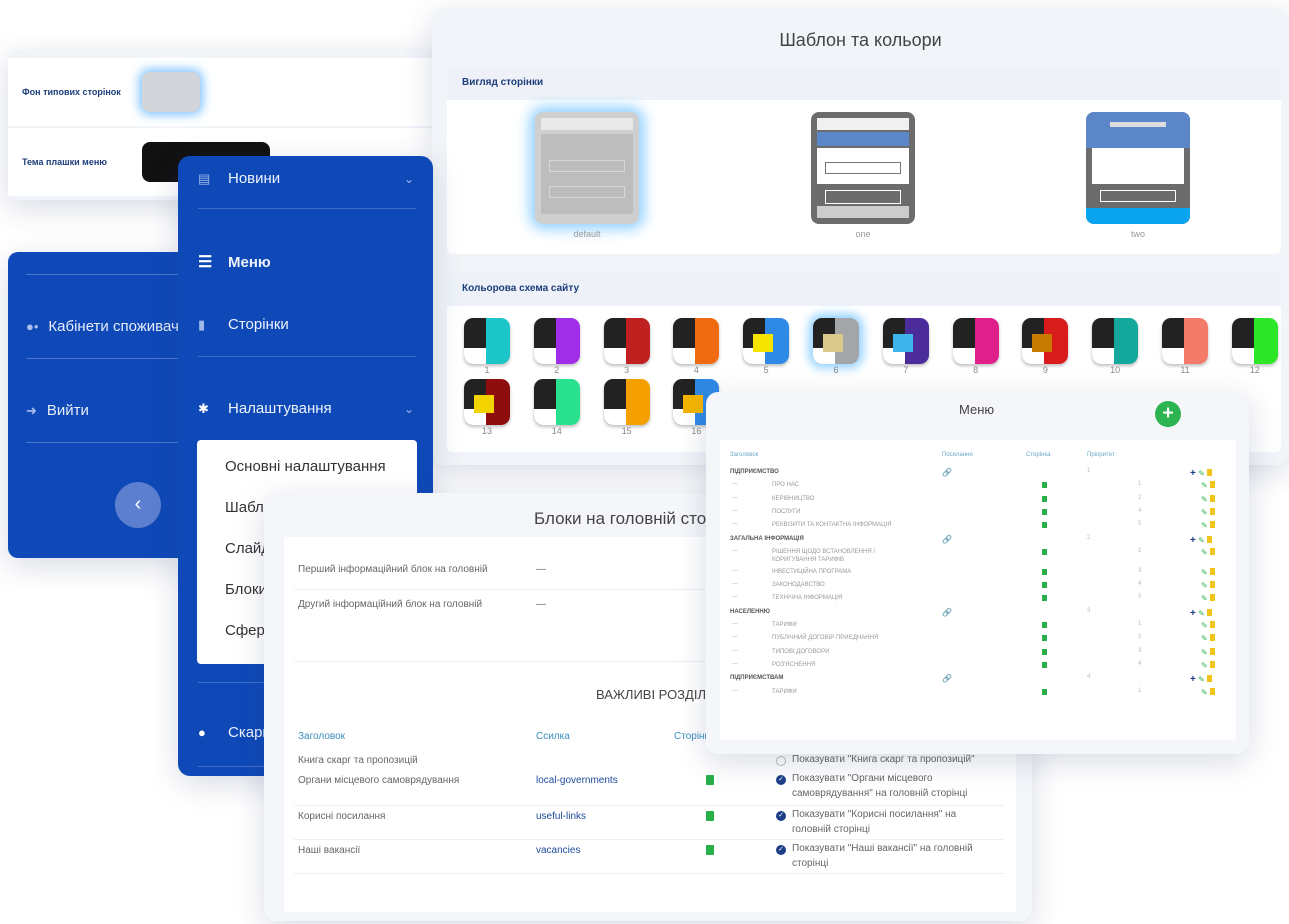  What do you see at coordinates (558, 850) in the screenshot?
I see `row-link: vacancies` at bounding box center [558, 850].